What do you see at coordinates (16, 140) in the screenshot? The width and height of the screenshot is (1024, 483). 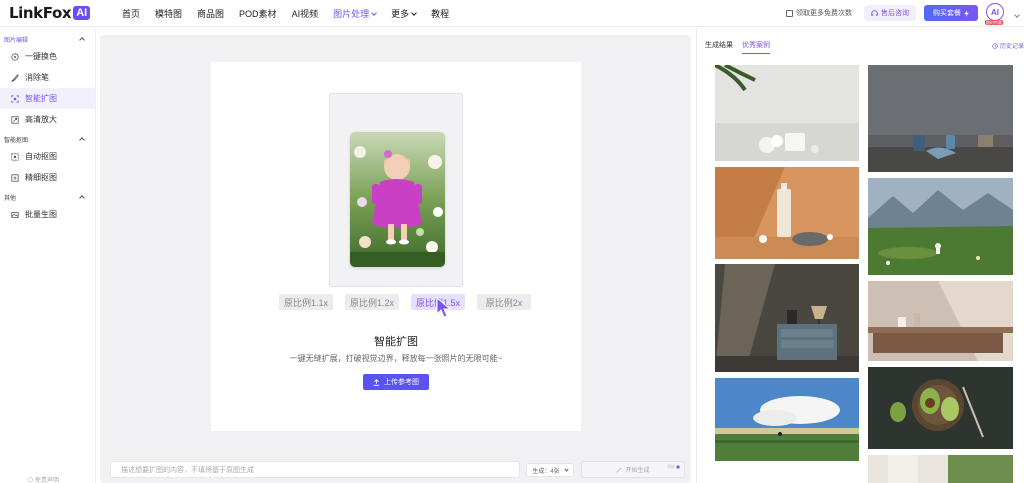 I see `section-title: 智能抠图` at bounding box center [16, 140].